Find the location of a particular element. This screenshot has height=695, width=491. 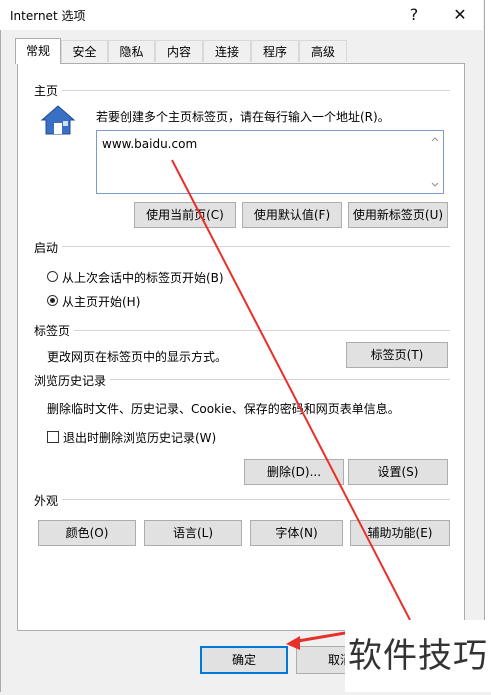

window-title: Internet 选项 is located at coordinates (48, 16).